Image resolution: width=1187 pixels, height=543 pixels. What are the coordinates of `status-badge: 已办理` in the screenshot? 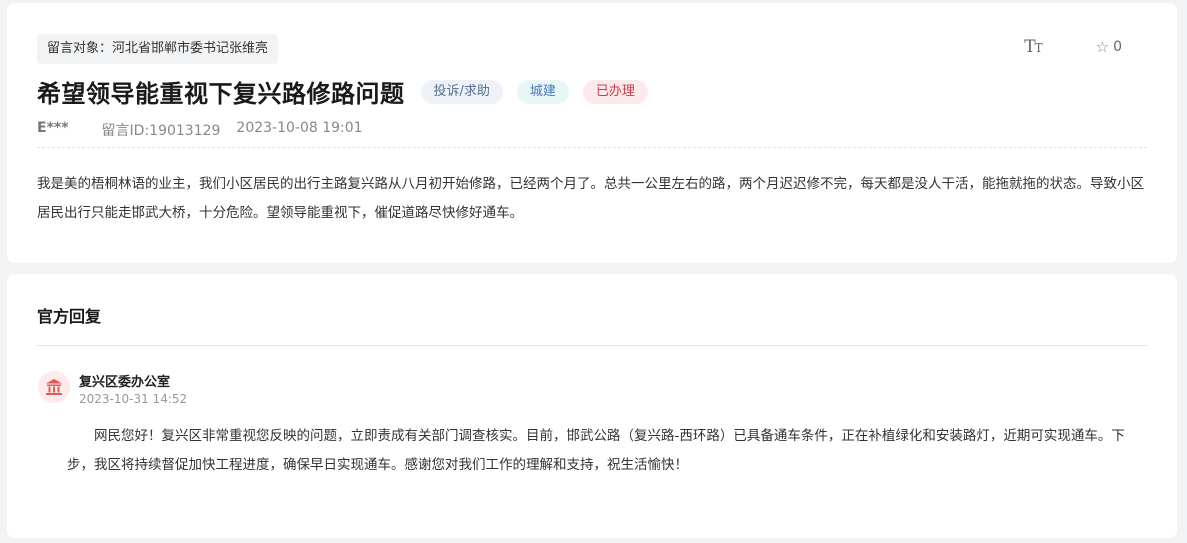 It's located at (615, 91).